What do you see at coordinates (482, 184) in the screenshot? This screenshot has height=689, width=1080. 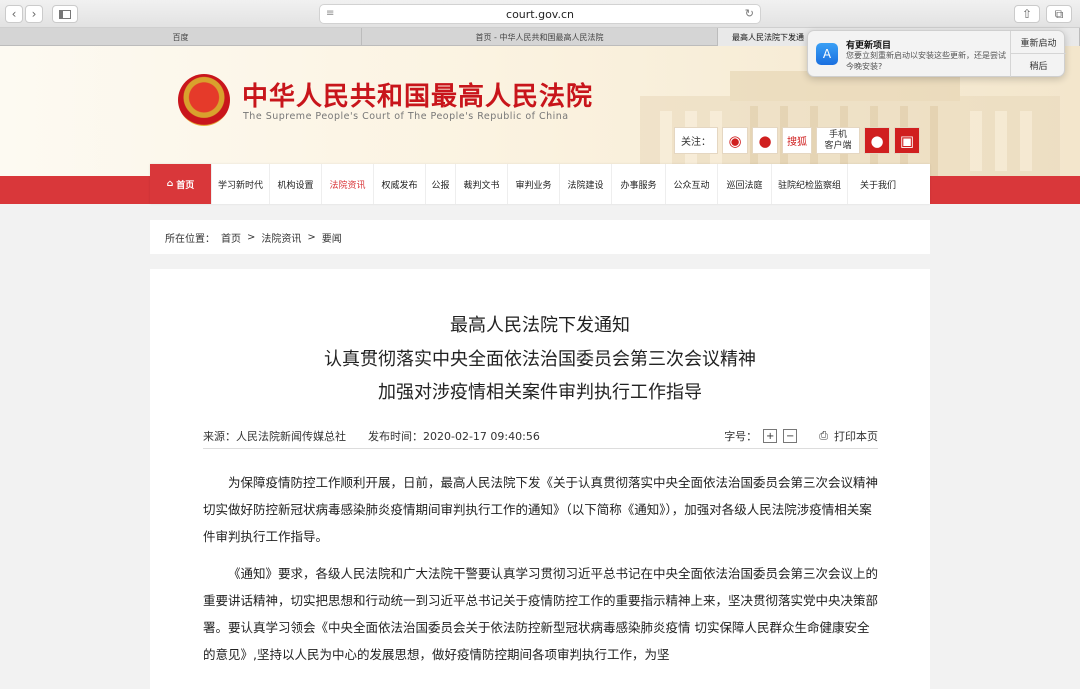 I see `nav-item-judgments: 裁判文书` at bounding box center [482, 184].